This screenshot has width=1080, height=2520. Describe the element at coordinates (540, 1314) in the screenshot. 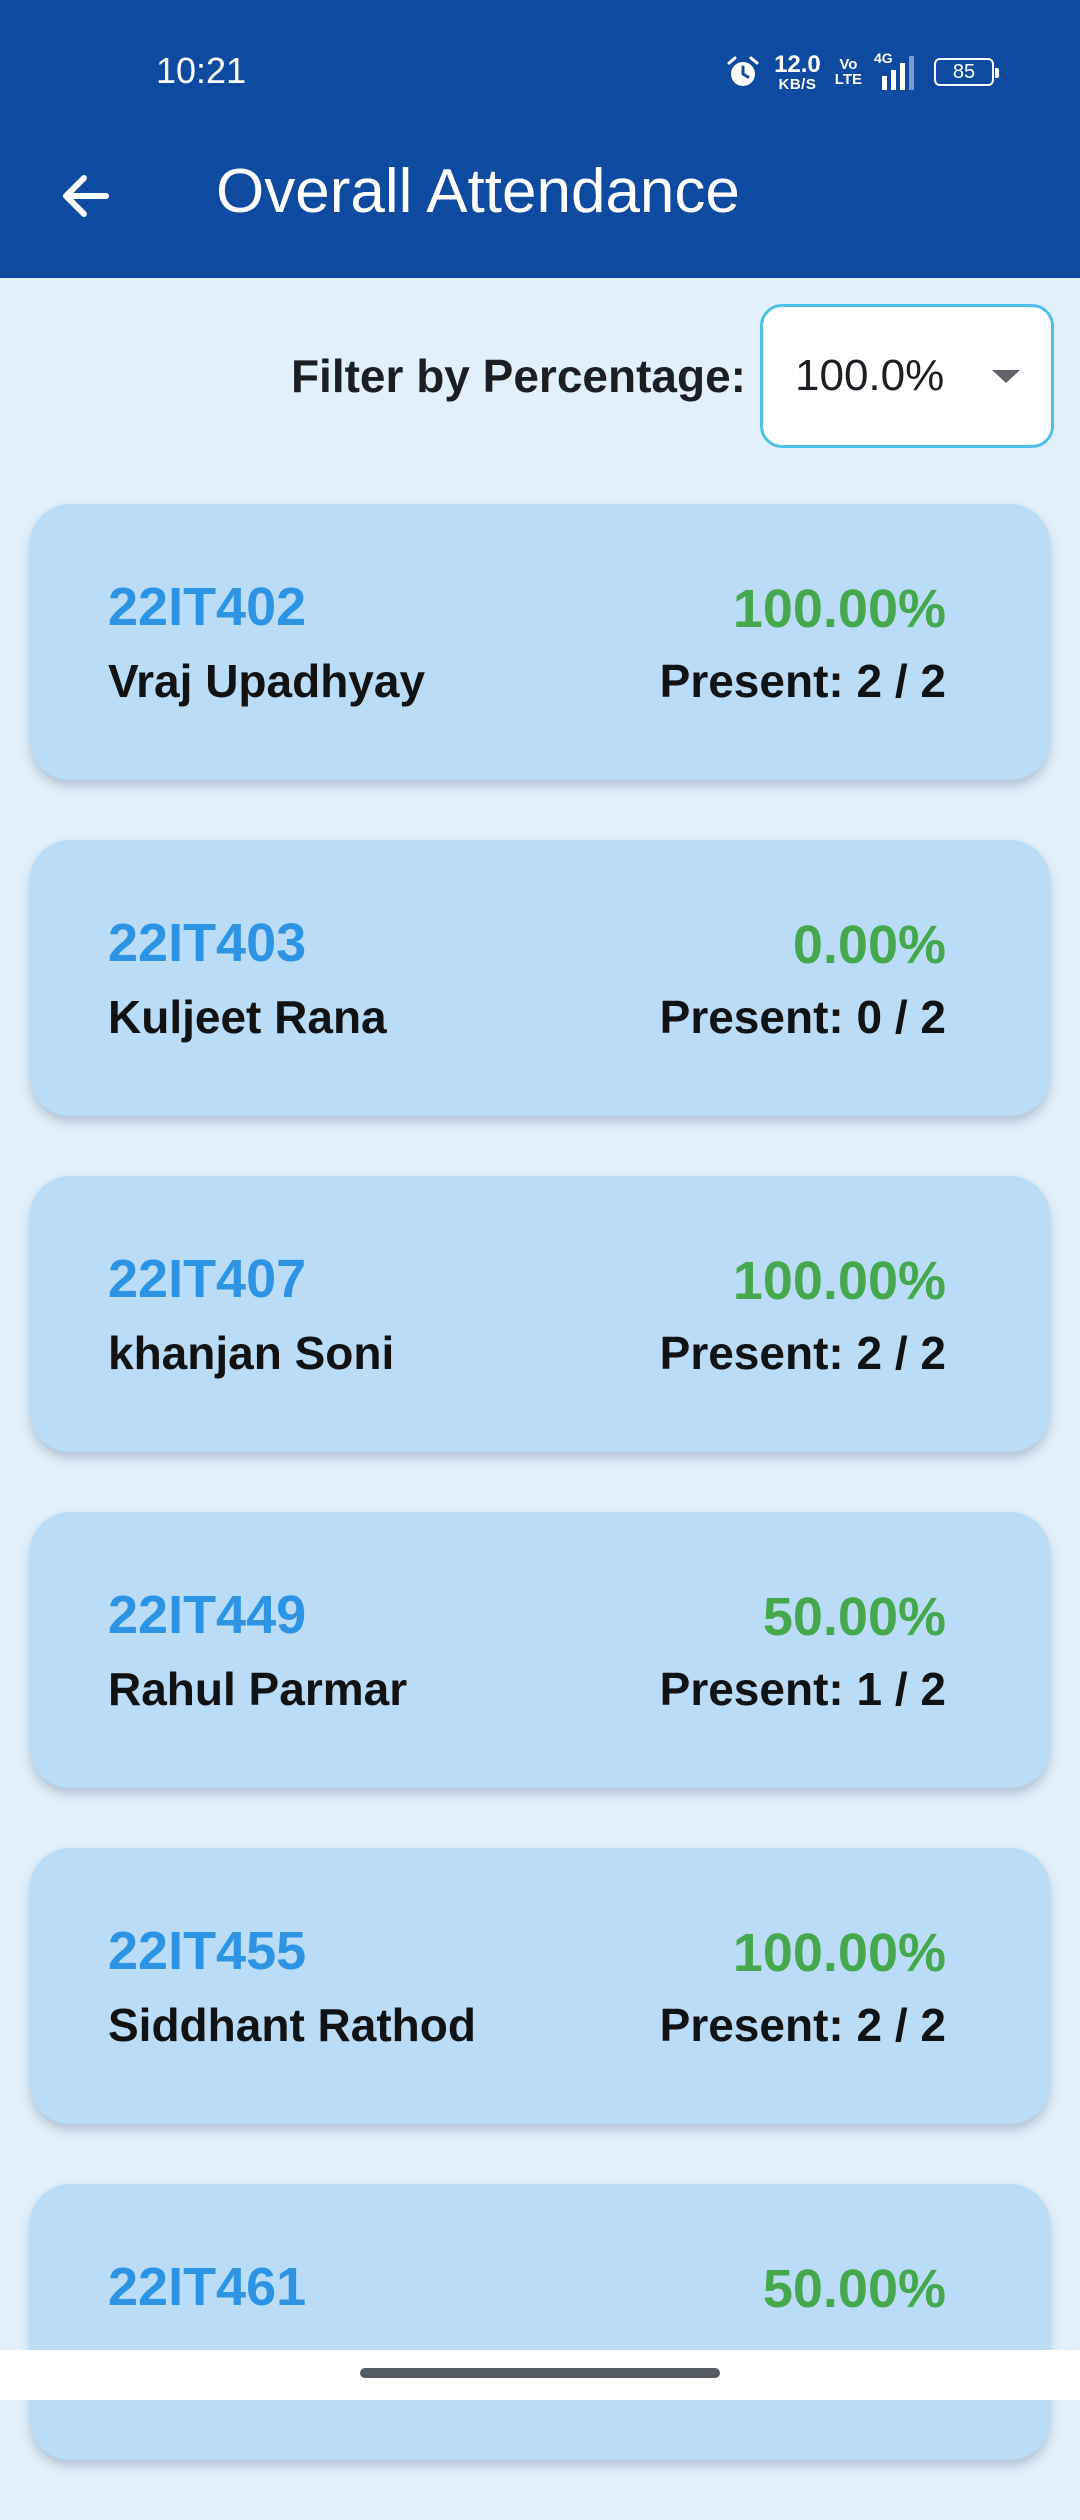

I see `student-card: 22IT407 khanjan Soni 100.00% Present` at that location.